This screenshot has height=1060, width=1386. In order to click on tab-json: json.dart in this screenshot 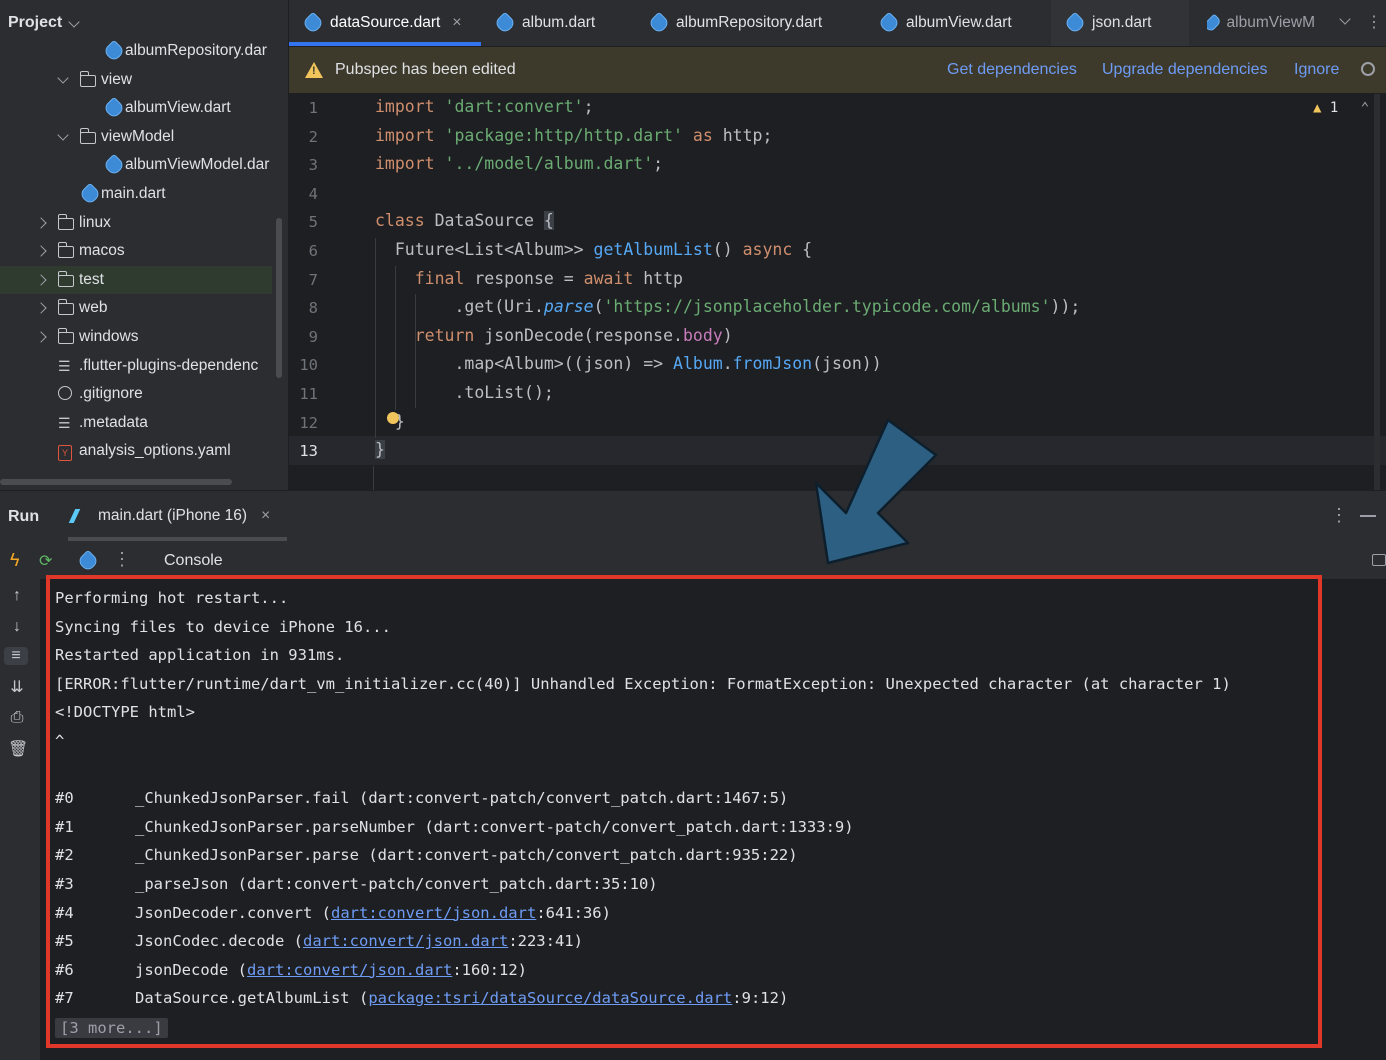, I will do `click(1120, 23)`.